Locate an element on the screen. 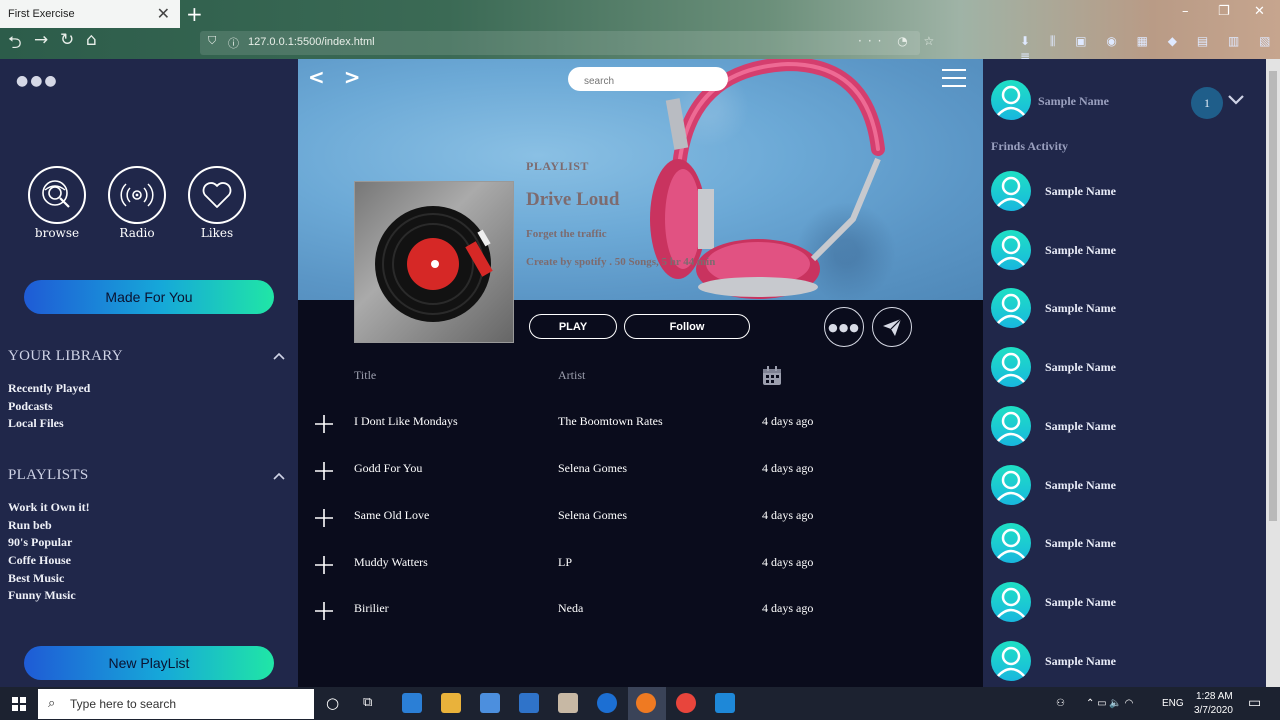 The width and height of the screenshot is (1280, 720). album-cover is located at coordinates (434, 262).